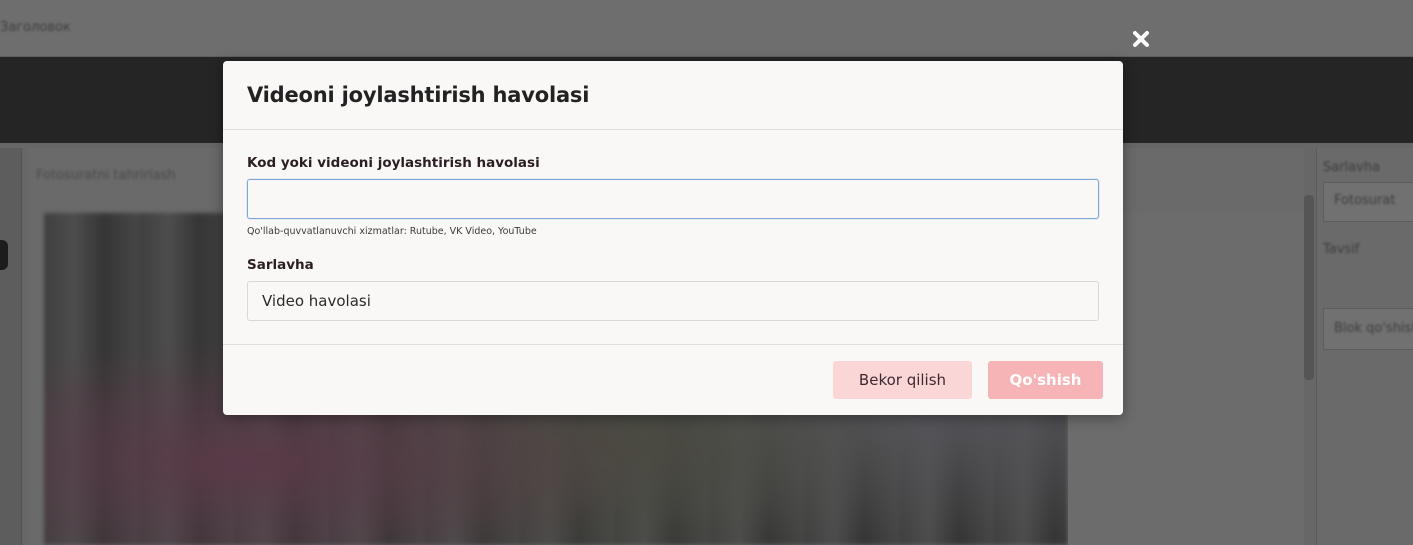  Describe the element at coordinates (673, 379) in the screenshot. I see `dialog-footer: Bekor qilish Qo'shish` at that location.